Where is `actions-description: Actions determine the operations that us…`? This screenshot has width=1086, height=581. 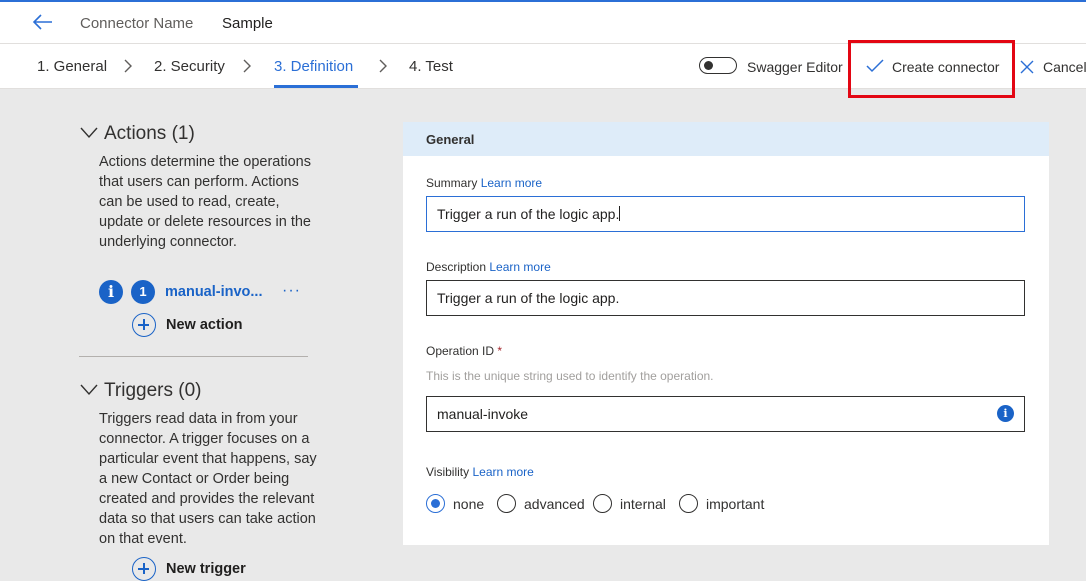 actions-description: Actions determine the operations that us… is located at coordinates (205, 202).